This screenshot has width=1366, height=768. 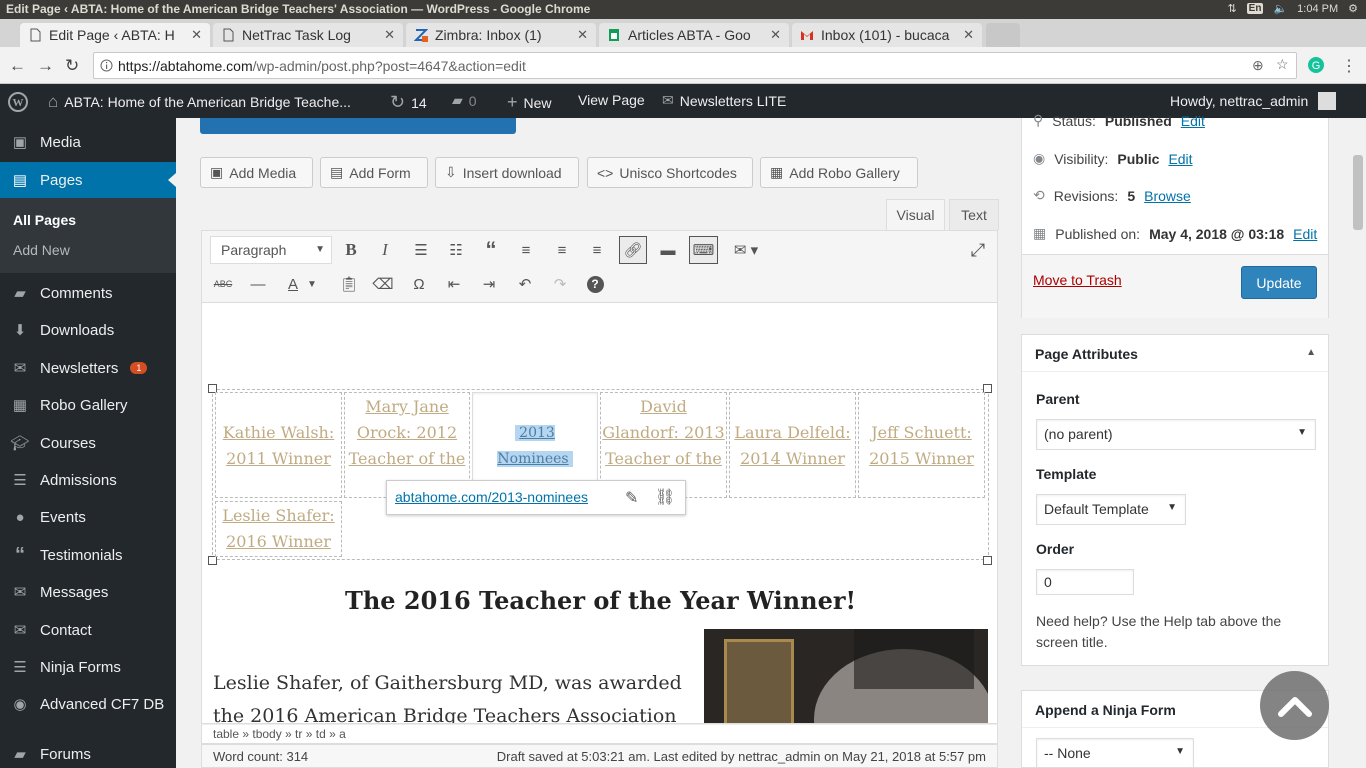 I want to click on strikethrough-icon: ABC, so click(x=223, y=284).